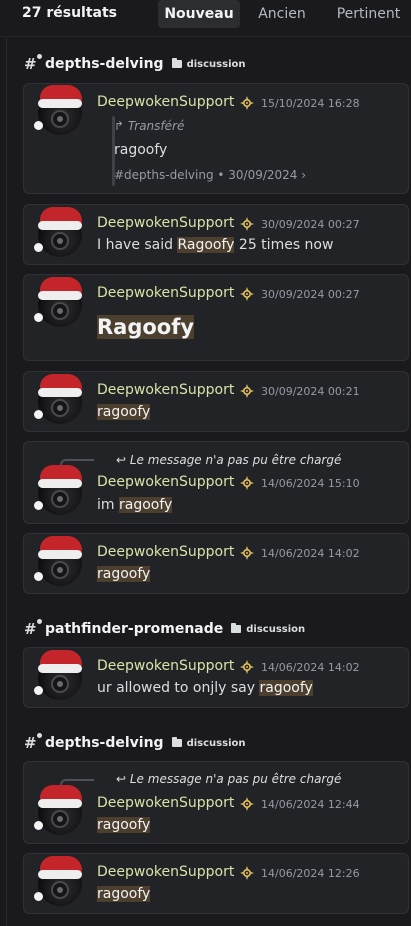 The image size is (411, 926). I want to click on channel-header: # pathfinder-promenade discussion, so click(164, 629).